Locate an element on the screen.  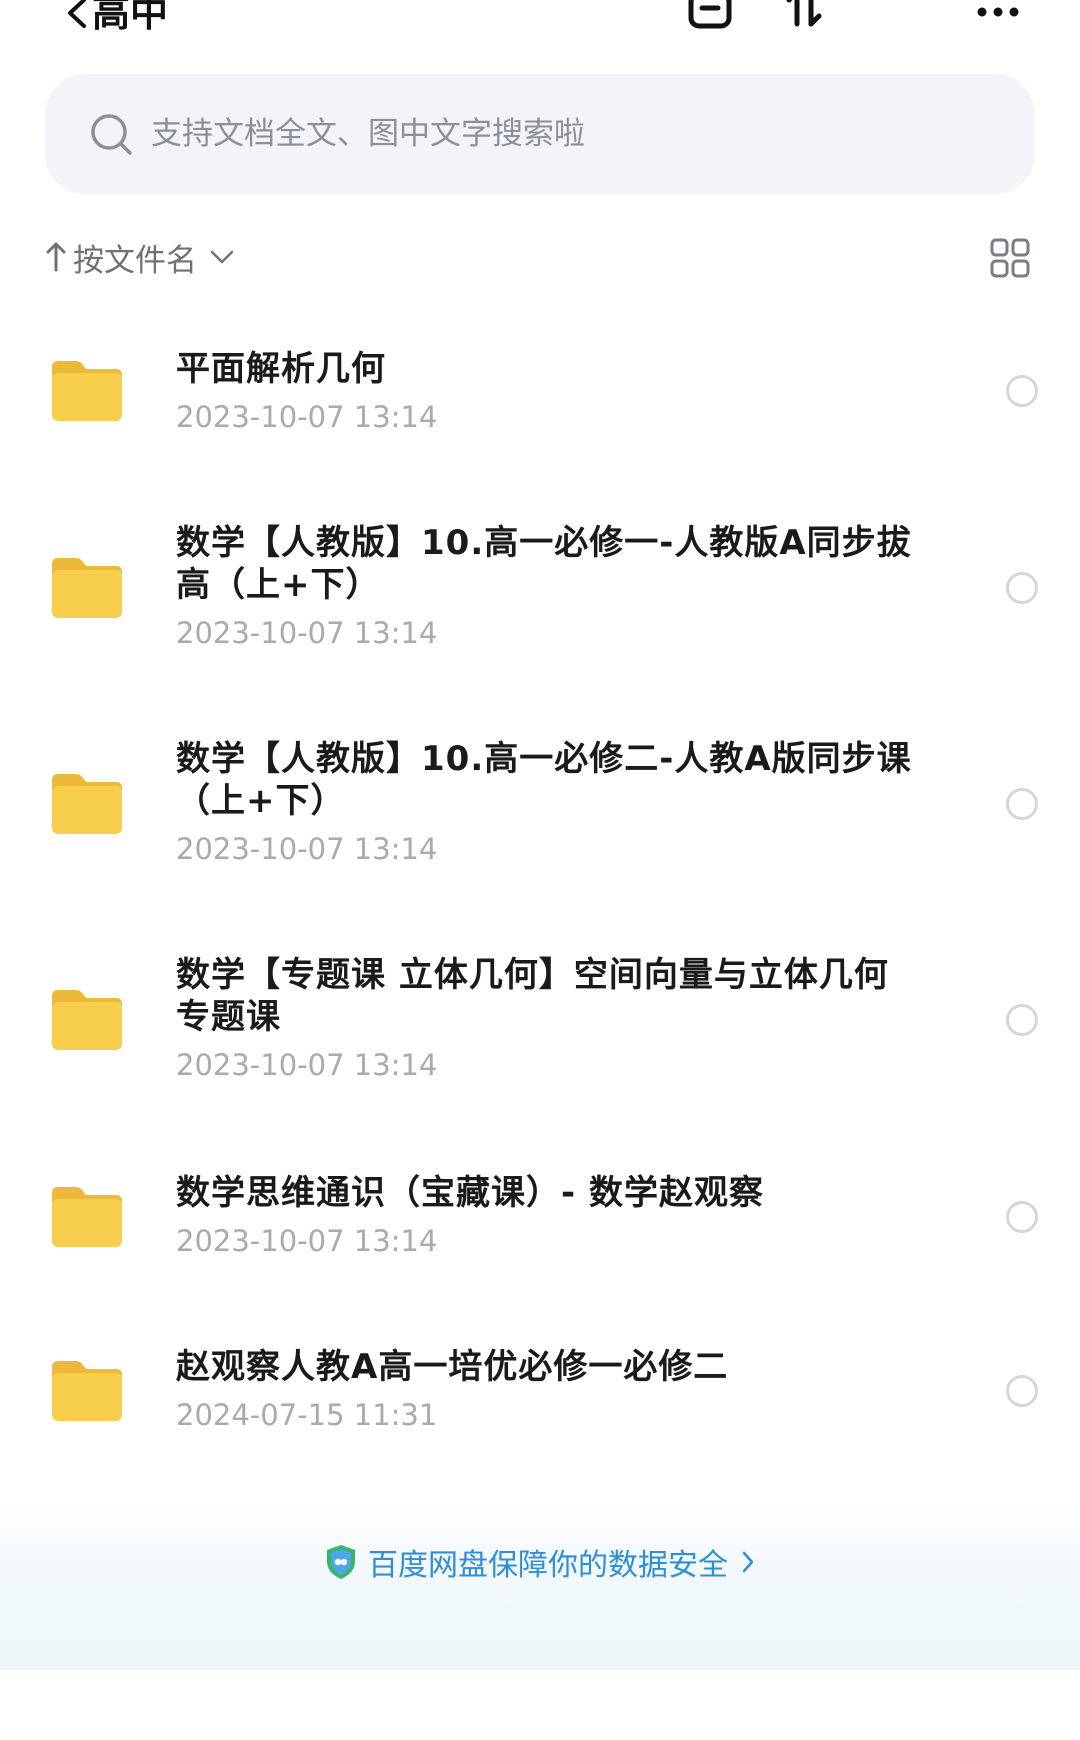
page-title: 高中 is located at coordinates (130, 17).